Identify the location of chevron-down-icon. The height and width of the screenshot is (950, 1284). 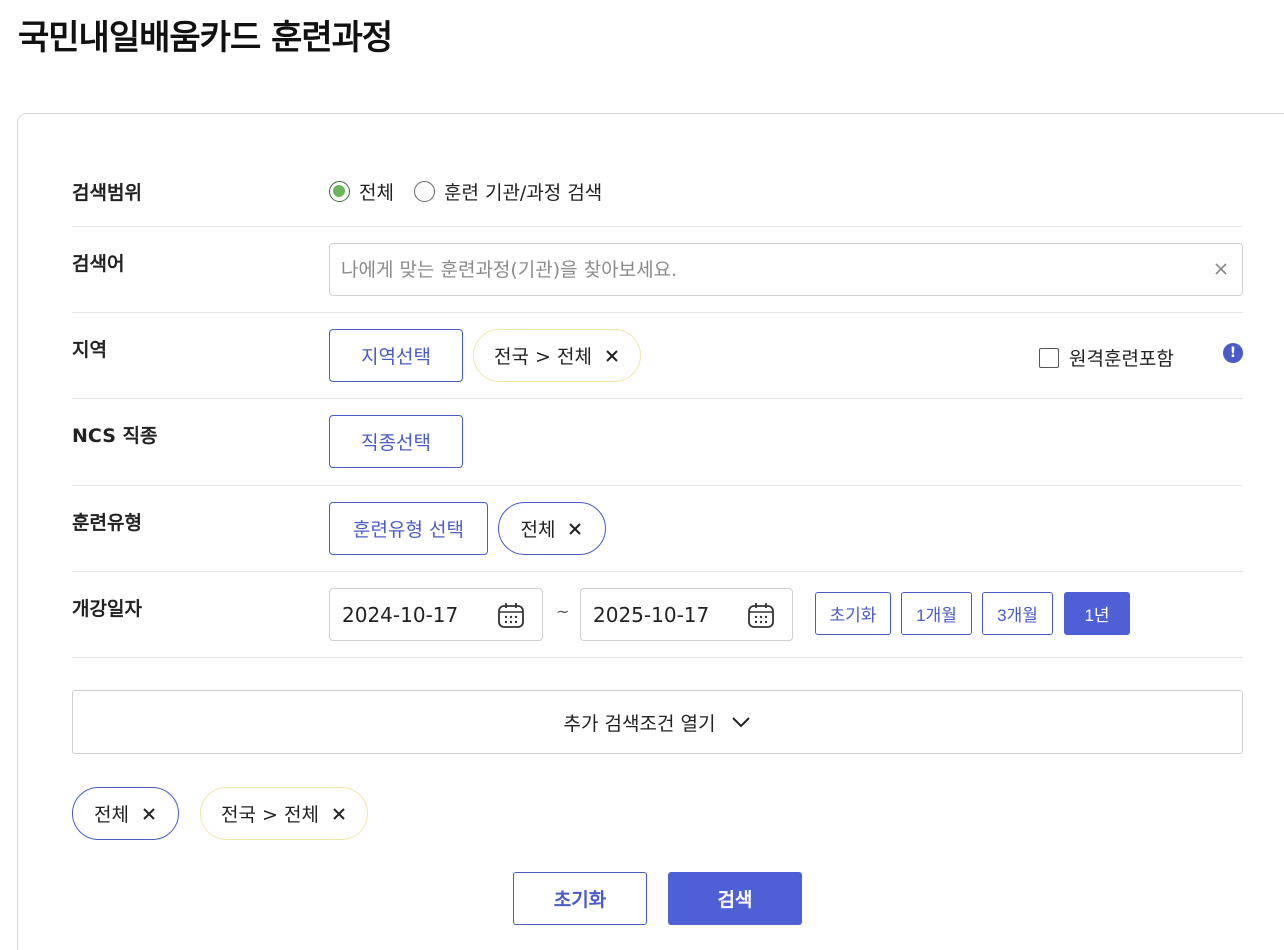
(741, 722).